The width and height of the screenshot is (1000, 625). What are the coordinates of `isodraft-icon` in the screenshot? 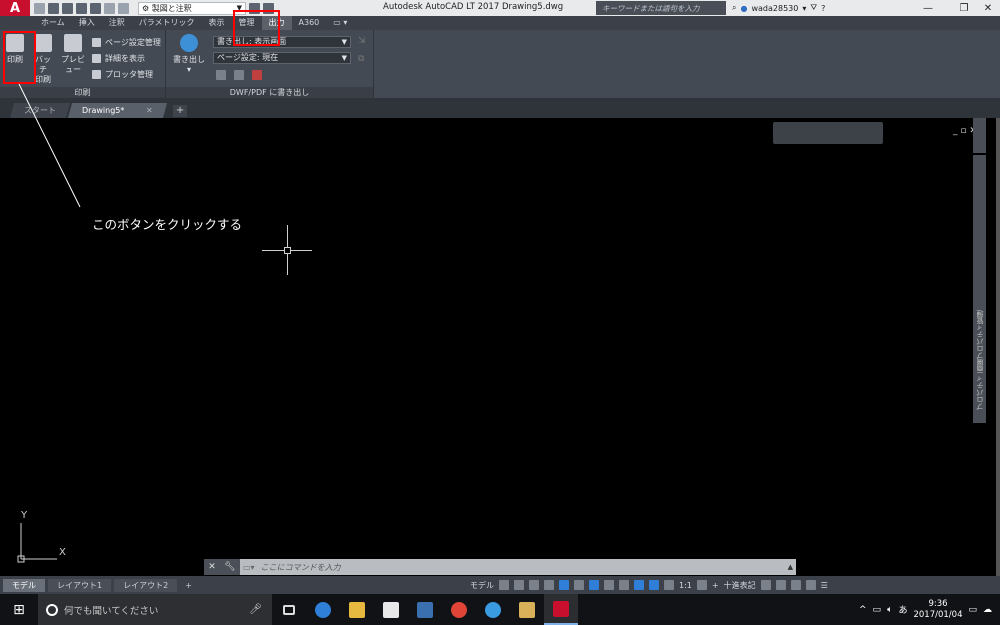 It's located at (564, 585).